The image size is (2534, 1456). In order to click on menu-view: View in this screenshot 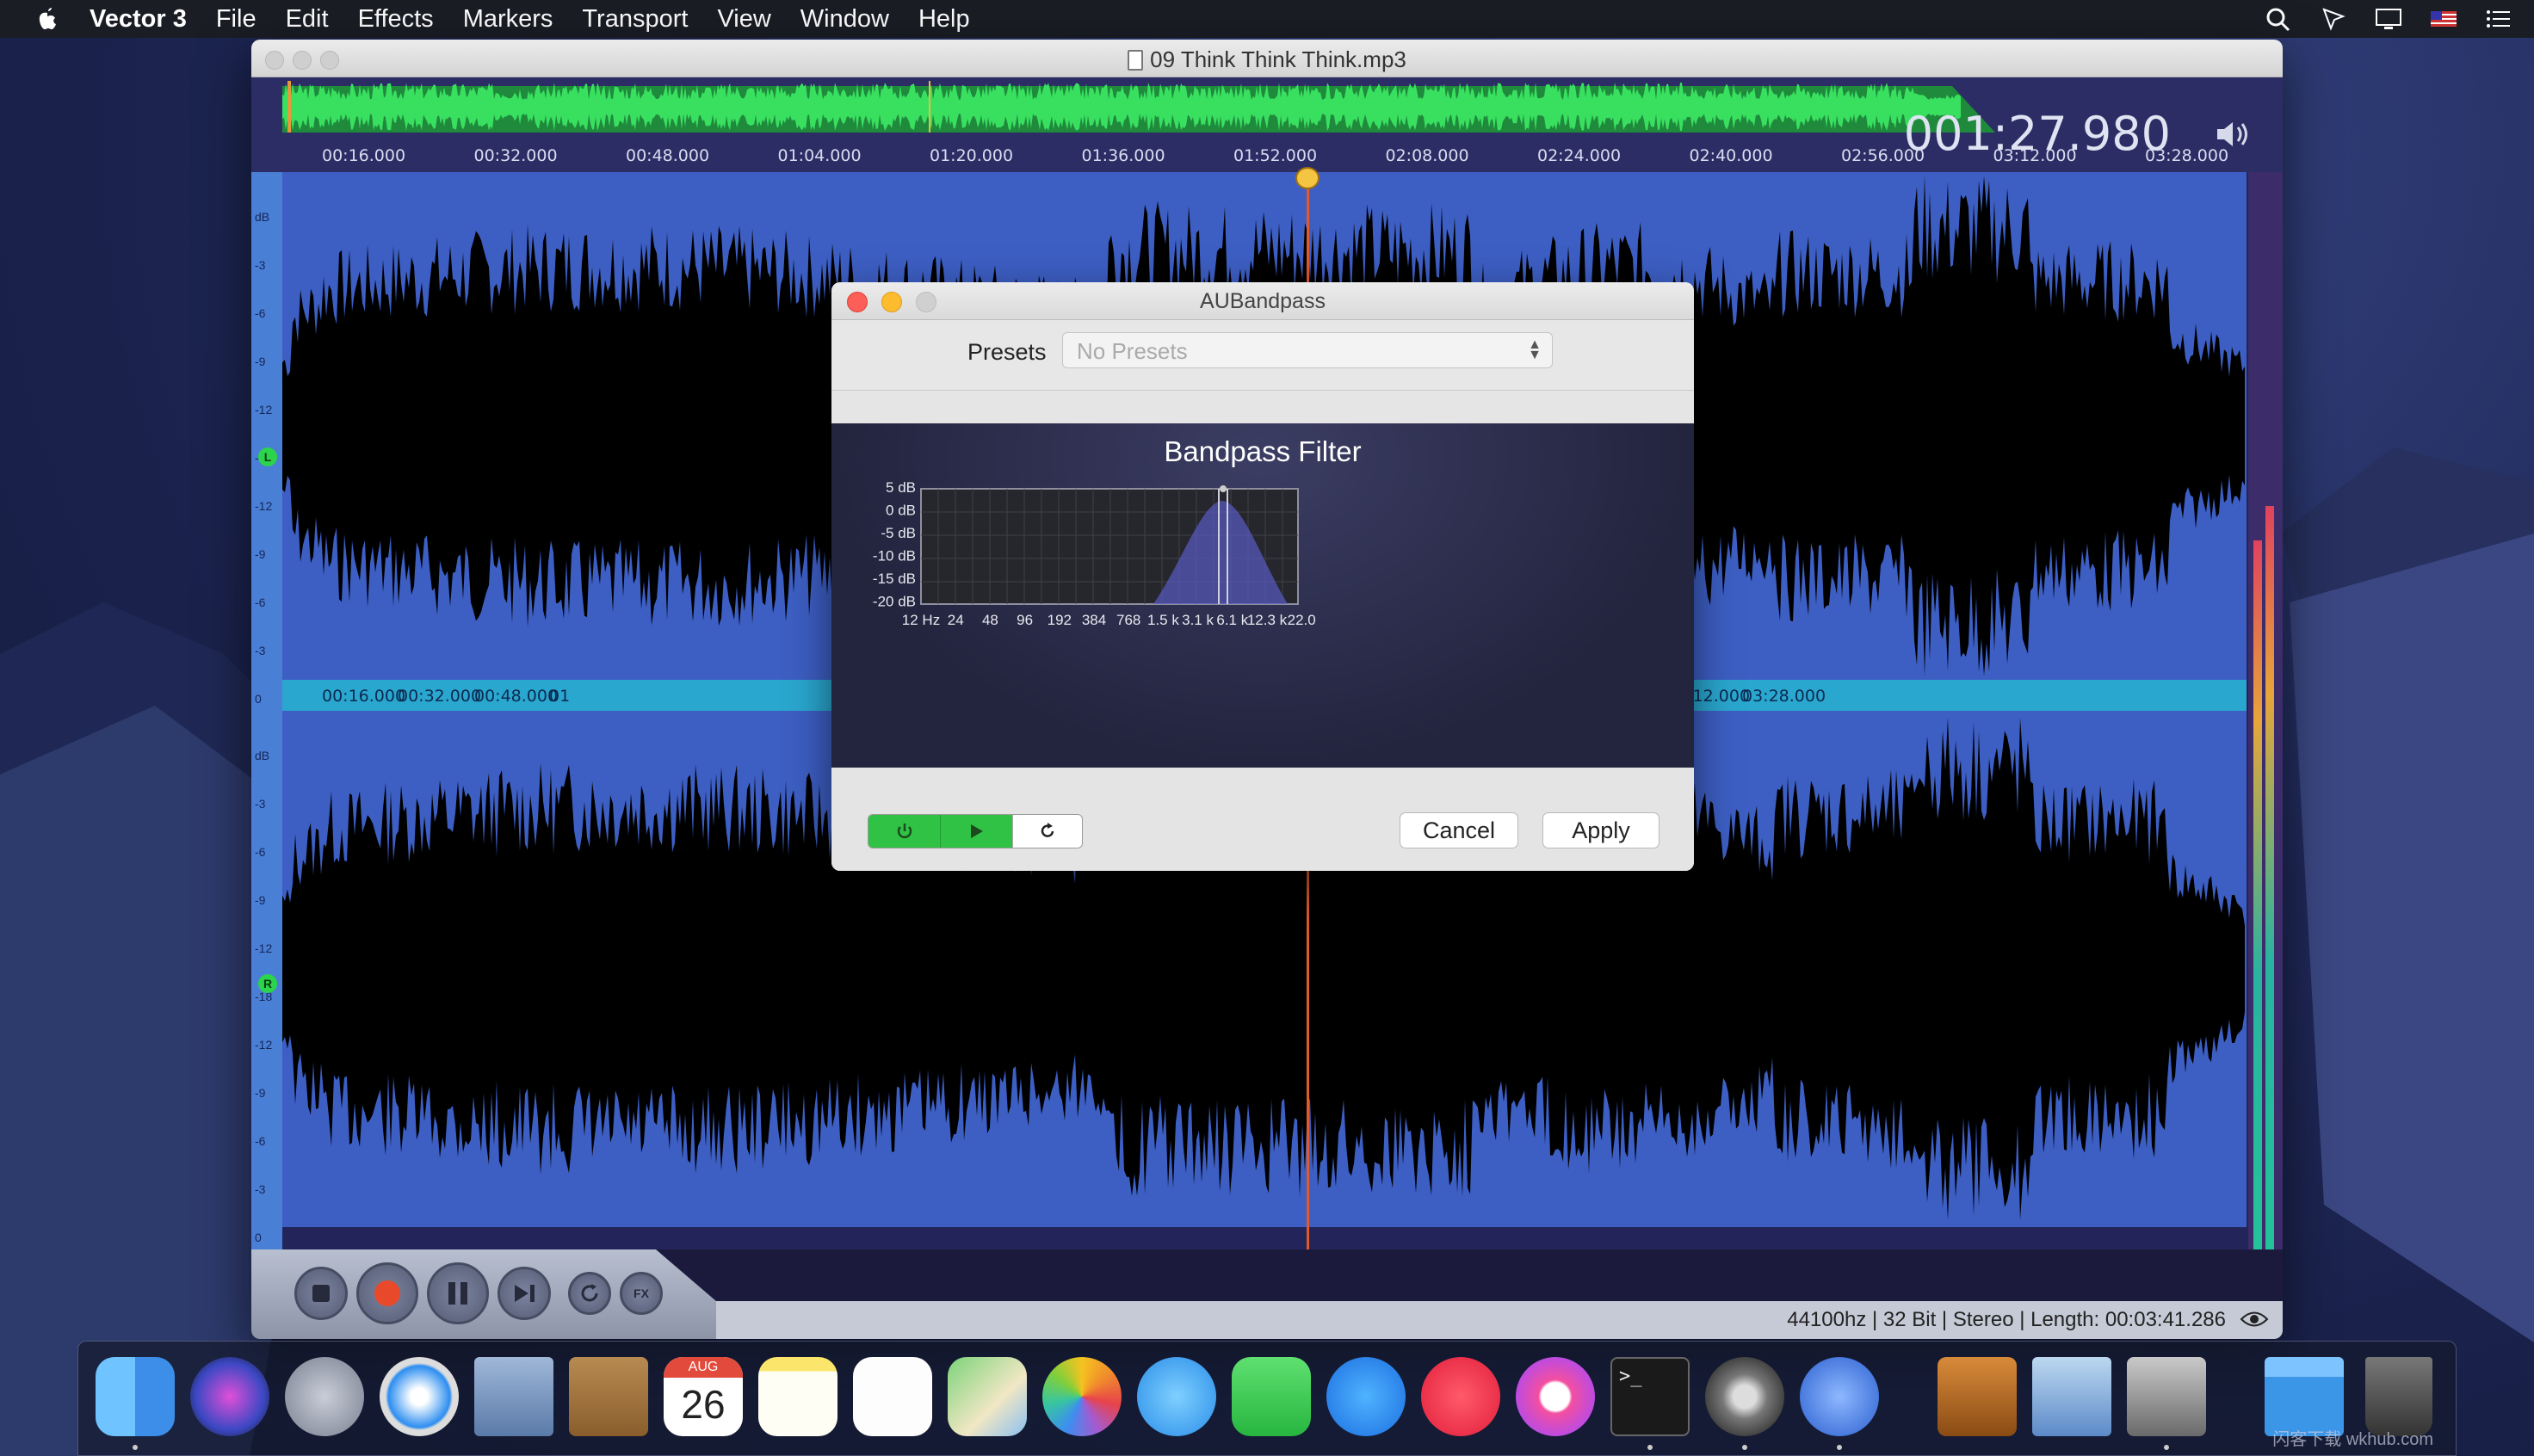, I will do `click(743, 20)`.